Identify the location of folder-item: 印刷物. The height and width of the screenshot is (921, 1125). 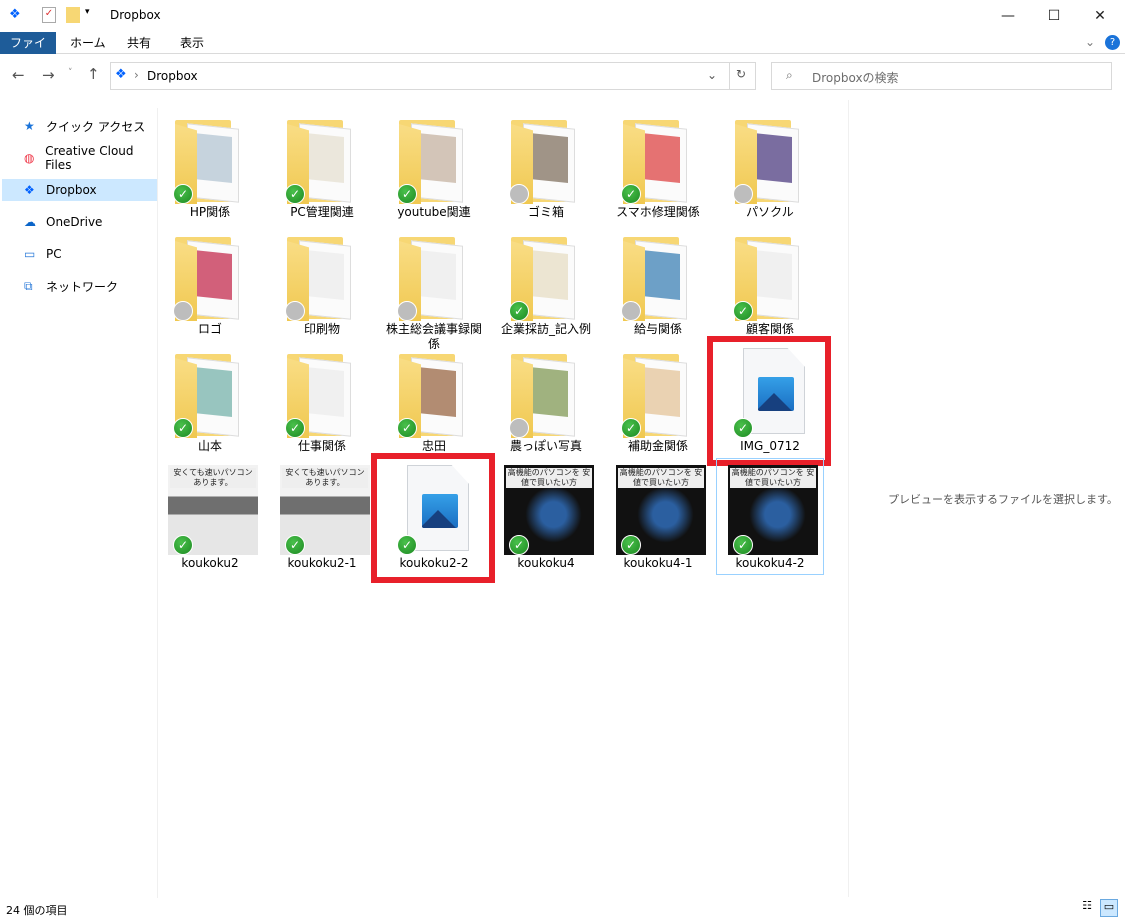
(322, 282).